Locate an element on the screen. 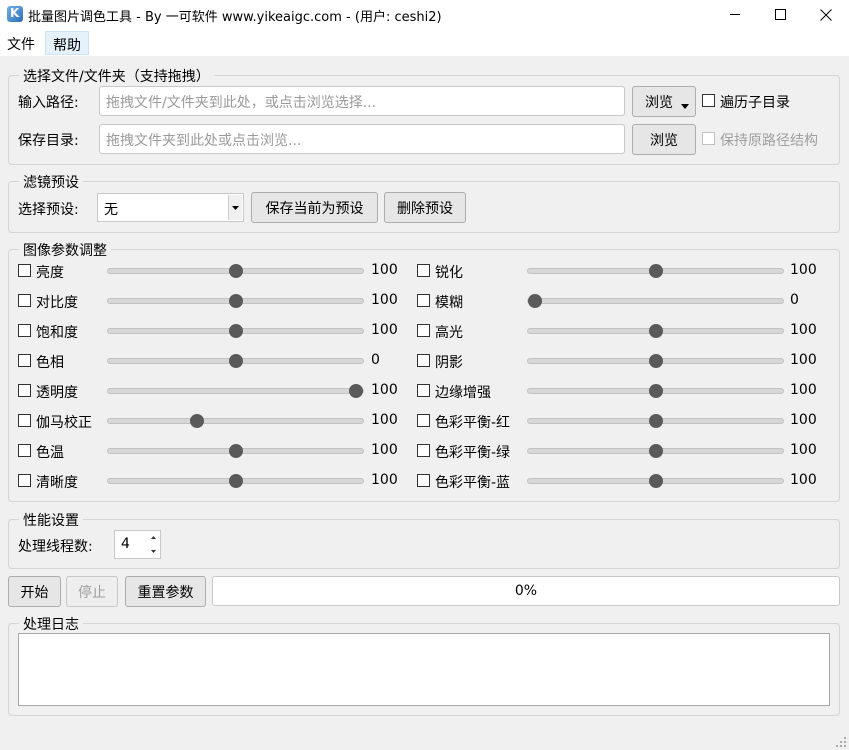 This screenshot has height=750, width=849. recursive-checkbox is located at coordinates (708, 100).